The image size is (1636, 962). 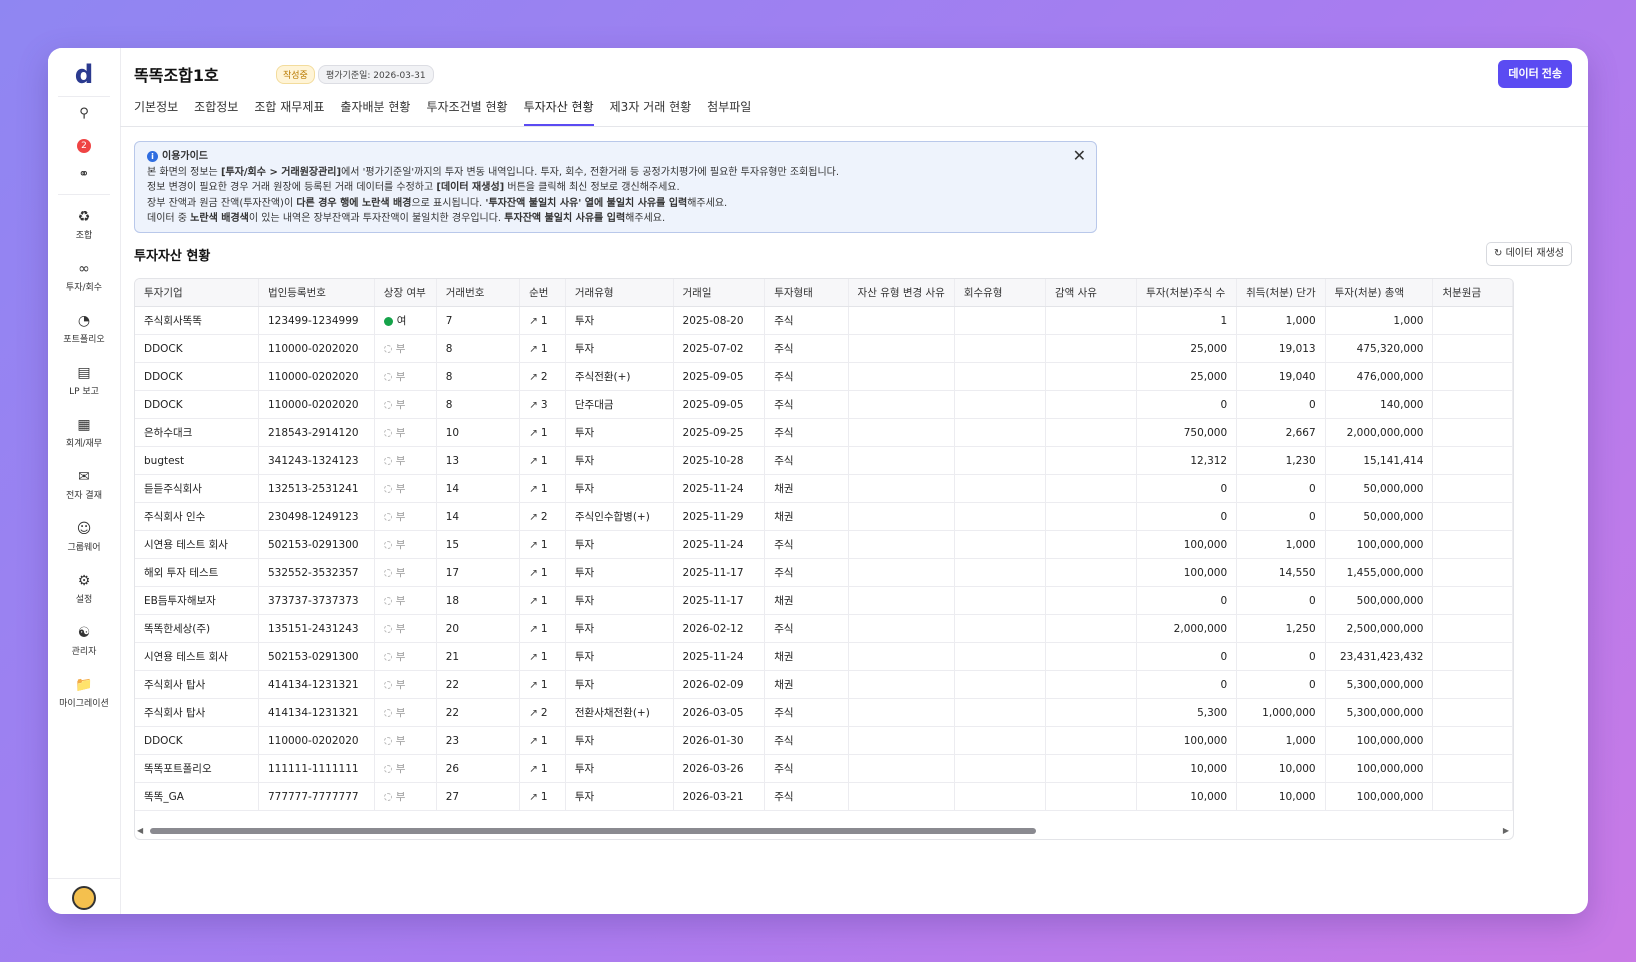 I want to click on tab-basic-info: 기본정보, so click(x=160, y=110).